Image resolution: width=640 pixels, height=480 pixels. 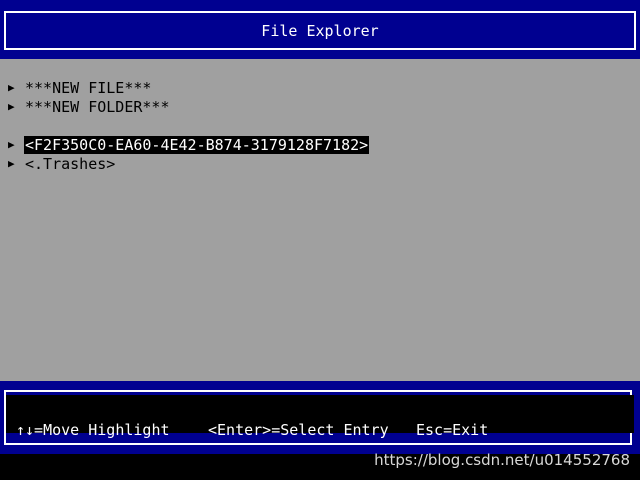 I want to click on hint-exit: Esc=Exit, so click(x=452, y=430).